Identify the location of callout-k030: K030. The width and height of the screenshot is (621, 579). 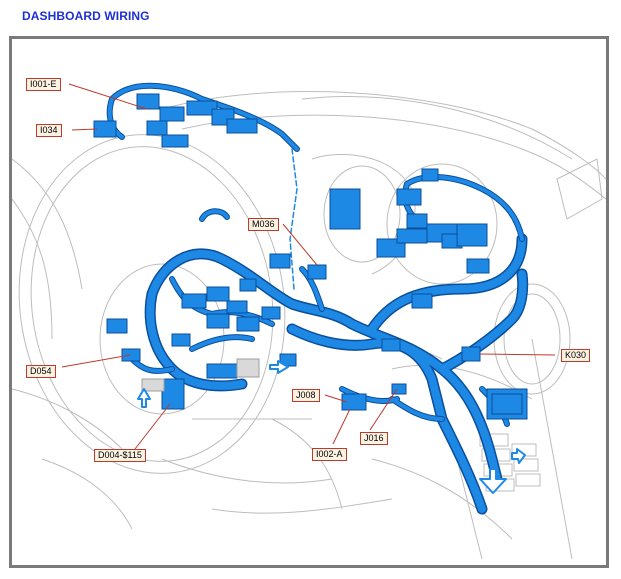
(576, 355).